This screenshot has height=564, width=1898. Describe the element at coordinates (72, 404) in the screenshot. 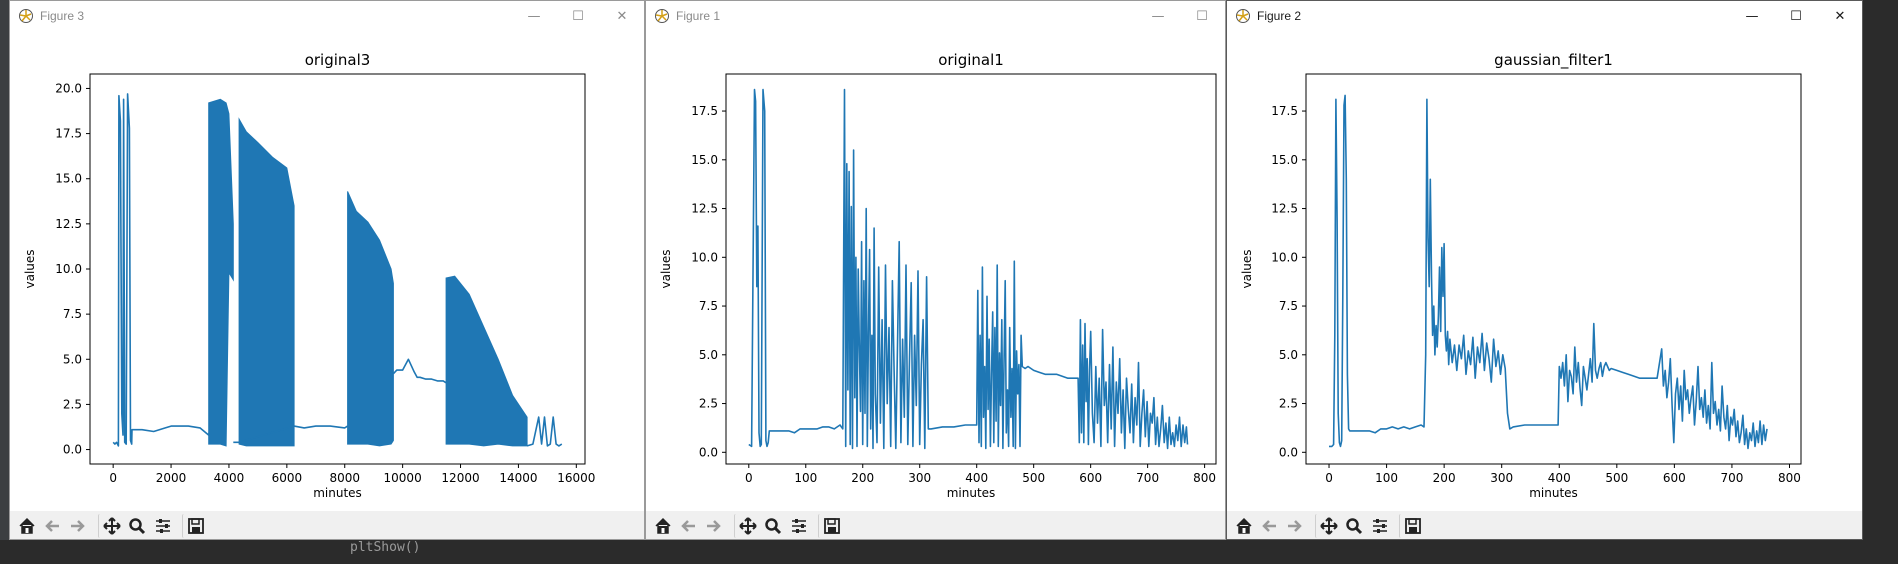

I see `y-tick-label: 2.5` at that location.